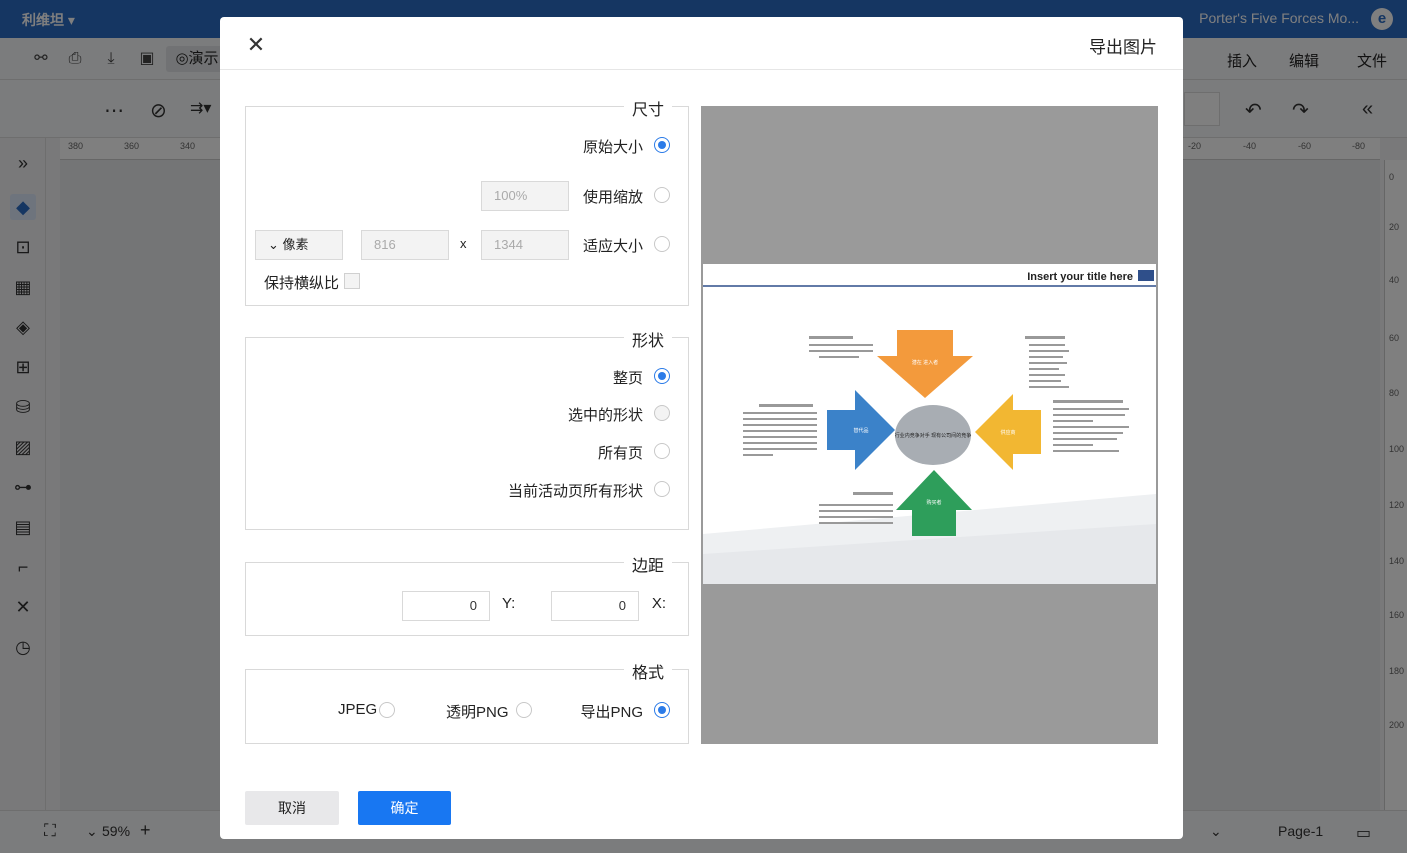 The height and width of the screenshot is (853, 1407). Describe the element at coordinates (647, 339) in the screenshot. I see `shape-legend: 形状` at that location.